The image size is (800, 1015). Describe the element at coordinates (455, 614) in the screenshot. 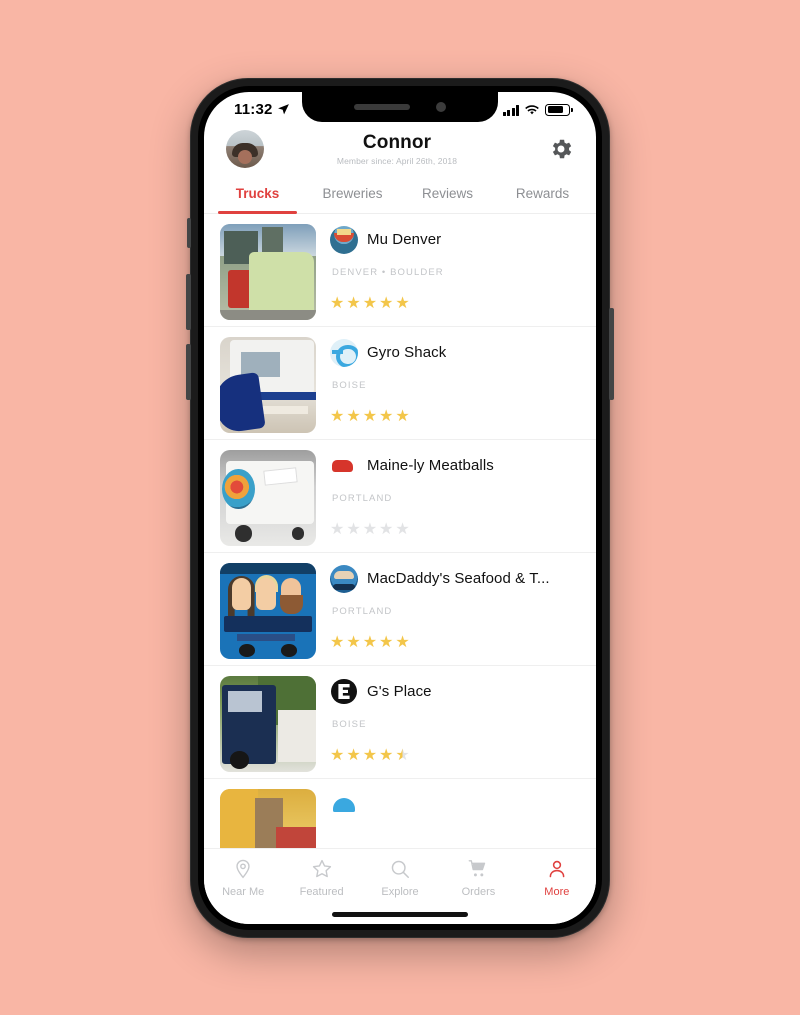

I see `list-item-body: MacDaddy's Seafood & T... PORTLAND ★ ★ ★ ★ ★` at that location.